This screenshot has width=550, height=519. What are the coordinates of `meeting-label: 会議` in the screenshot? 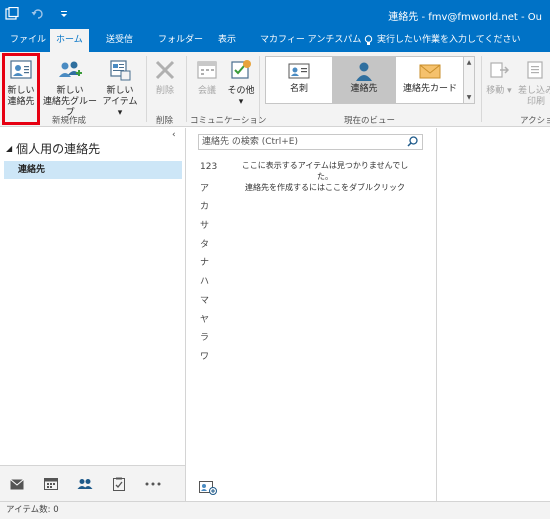 It's located at (206, 91).